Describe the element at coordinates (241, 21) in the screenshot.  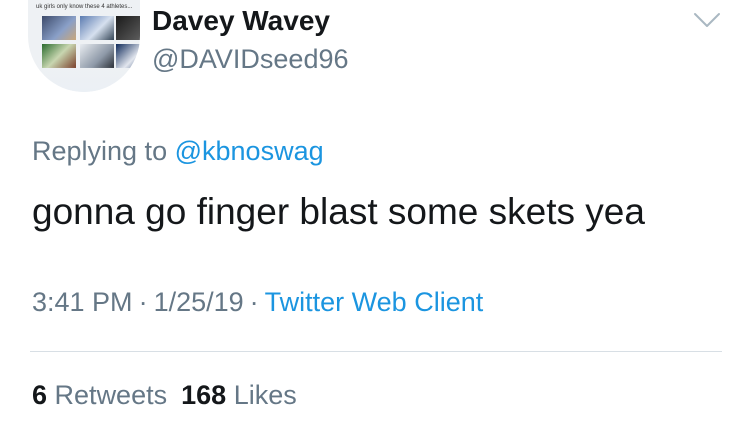
I see `author-display-name: Davey Wavey` at that location.